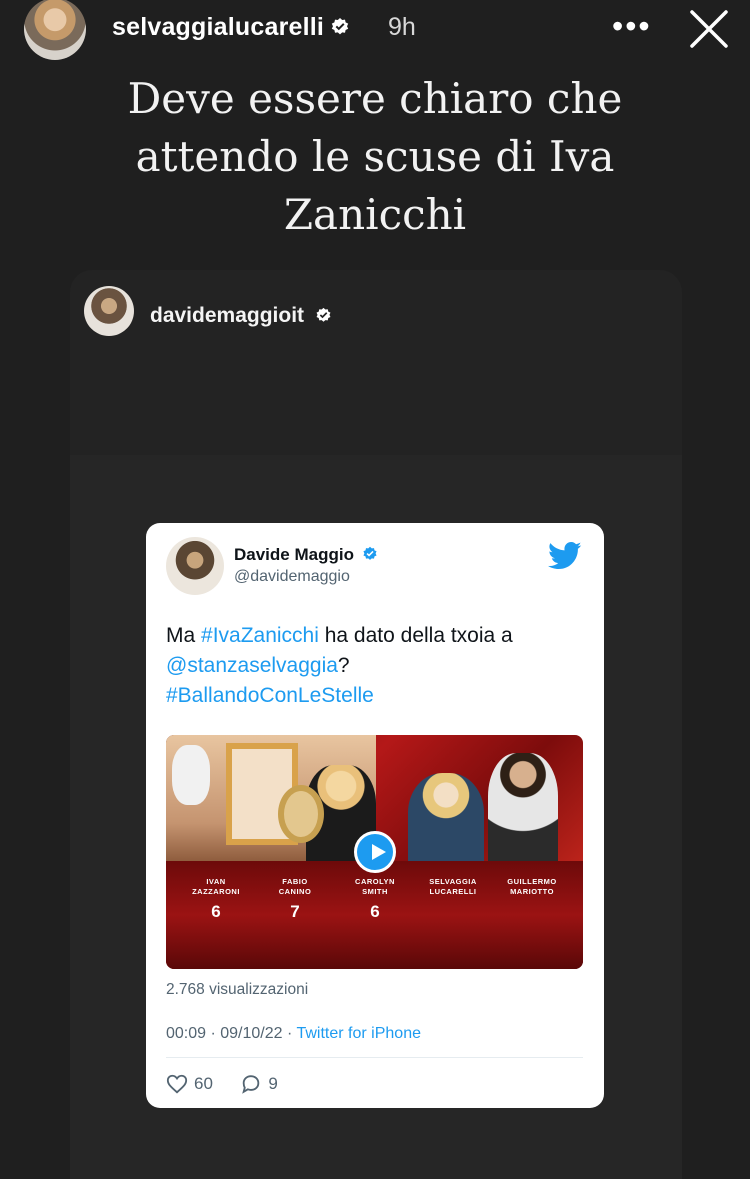  I want to click on story-timestamp: 9h, so click(402, 27).